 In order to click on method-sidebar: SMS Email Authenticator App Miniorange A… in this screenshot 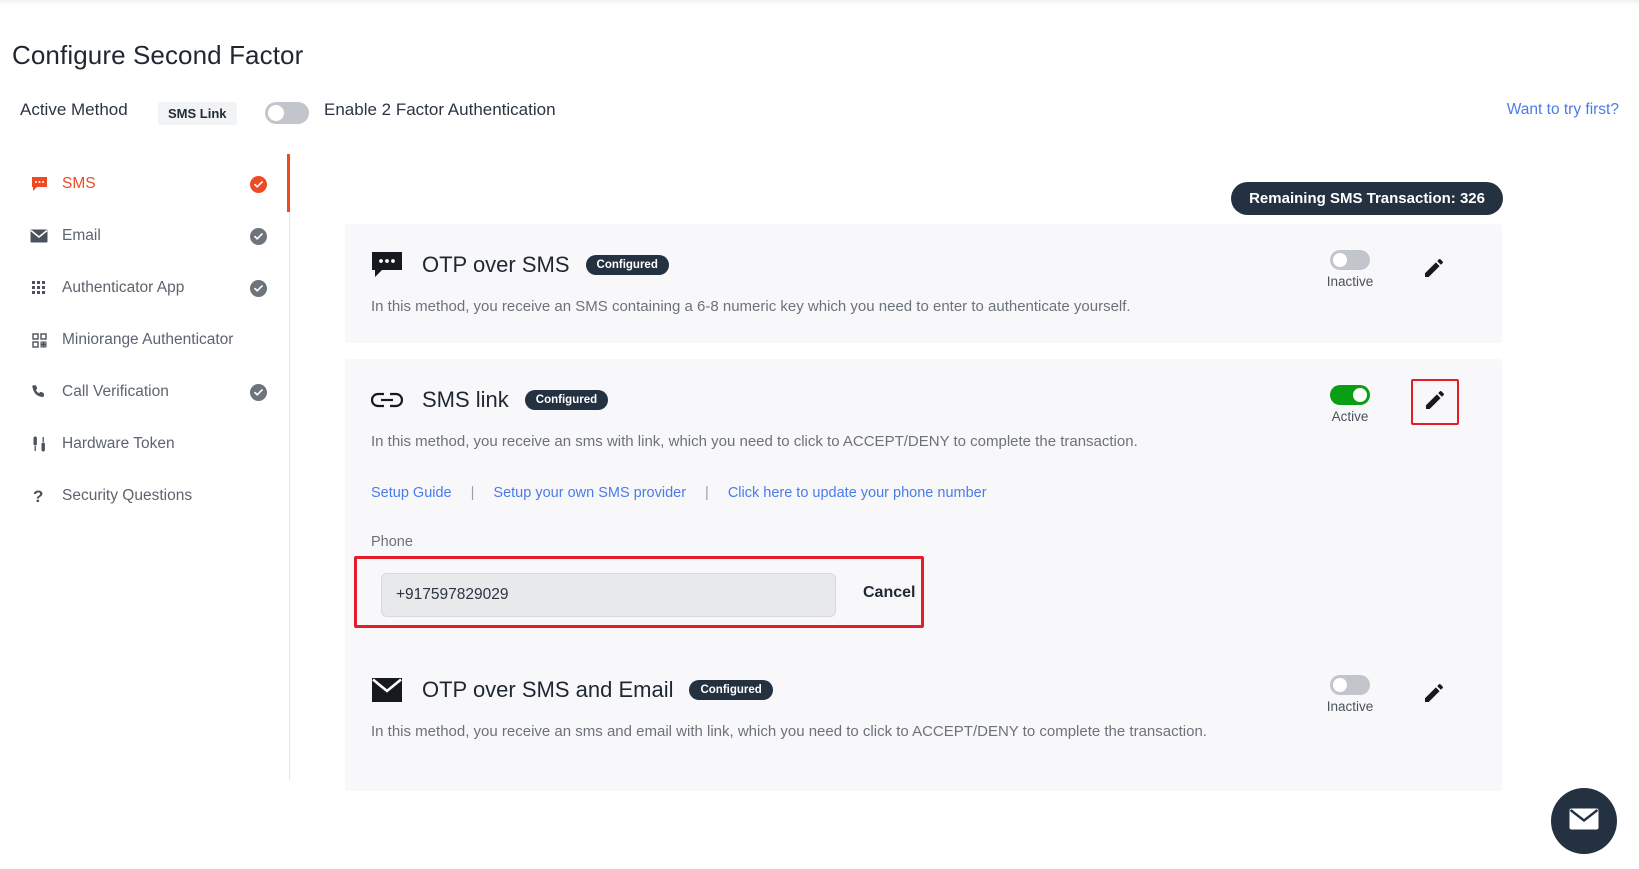, I will do `click(145, 467)`.